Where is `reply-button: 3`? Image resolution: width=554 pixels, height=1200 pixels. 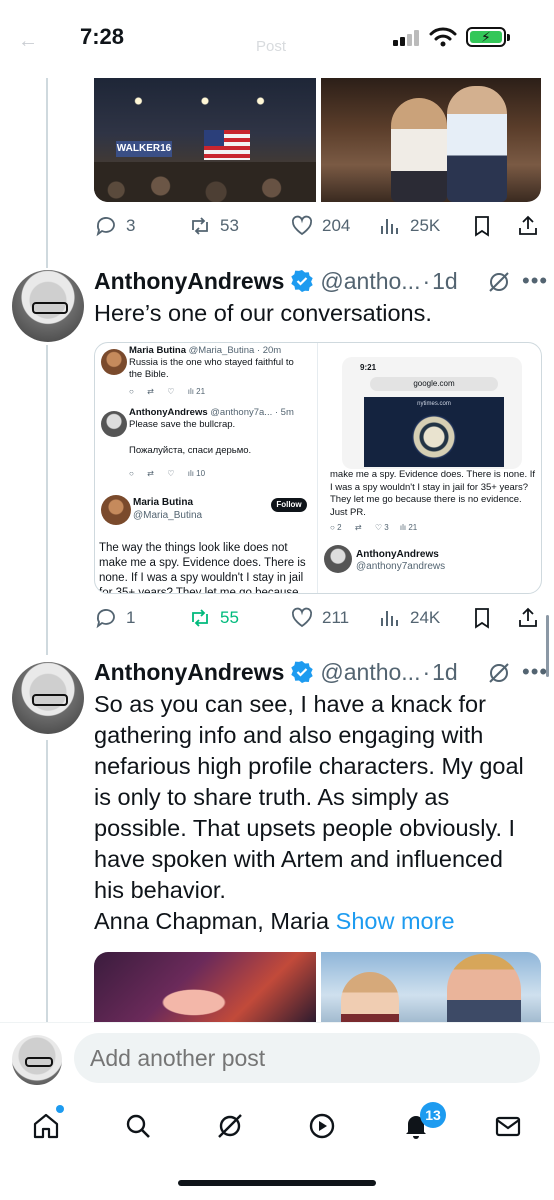 reply-button: 3 is located at coordinates (114, 226).